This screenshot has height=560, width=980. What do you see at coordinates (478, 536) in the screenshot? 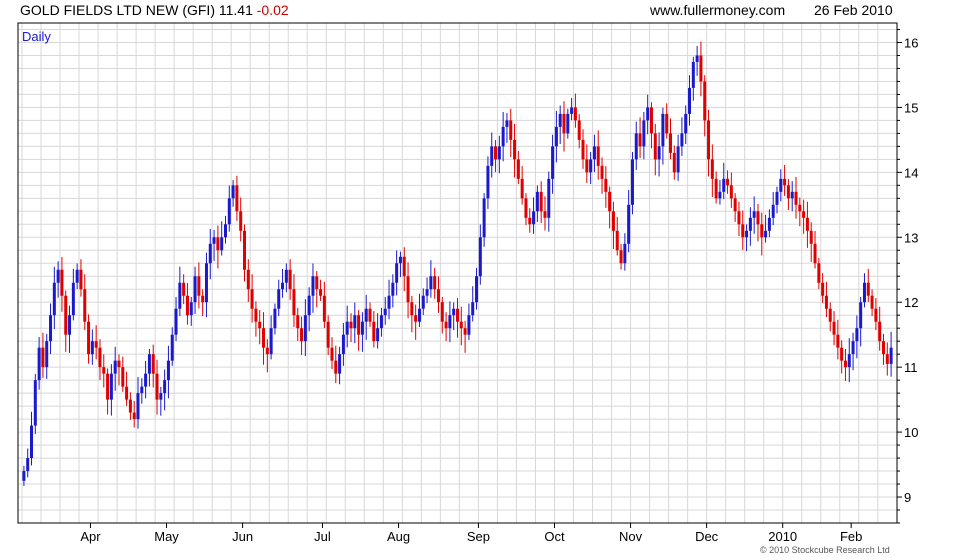
I see `x-tick-label: Sep` at bounding box center [478, 536].